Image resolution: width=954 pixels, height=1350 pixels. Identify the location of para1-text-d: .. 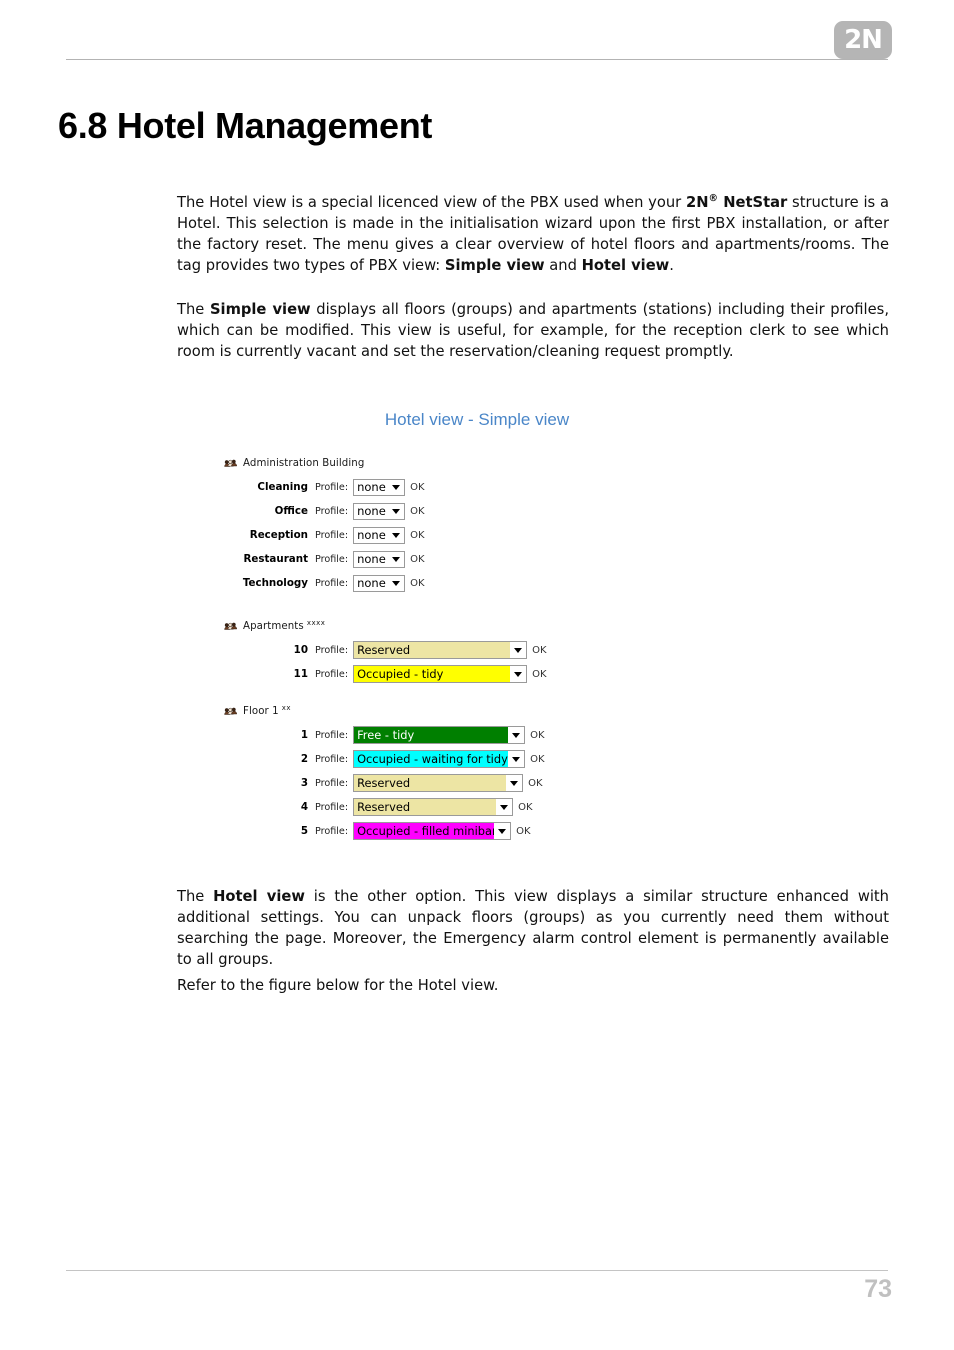
(671, 266).